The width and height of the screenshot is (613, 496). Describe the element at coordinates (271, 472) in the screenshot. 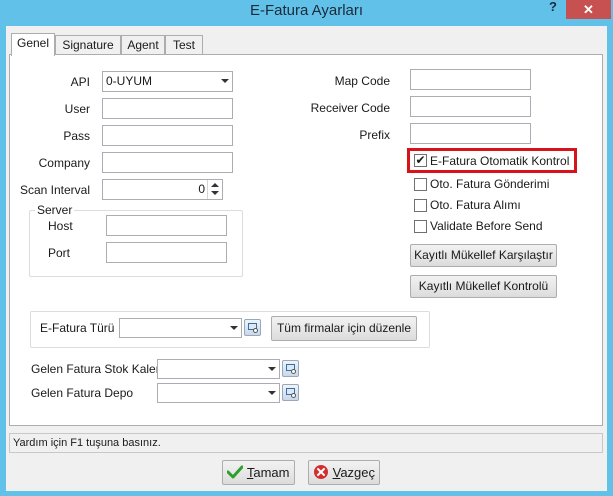

I see `ok-label: amam` at that location.